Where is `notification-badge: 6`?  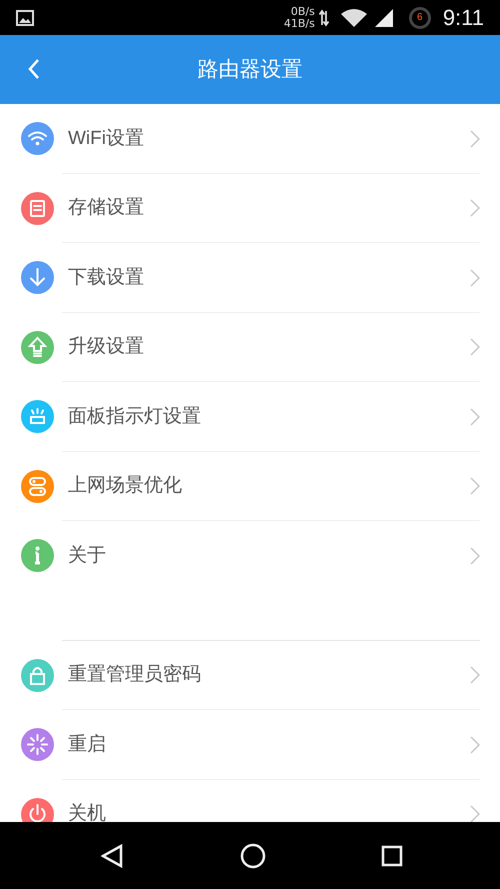 notification-badge: 6 is located at coordinates (419, 17).